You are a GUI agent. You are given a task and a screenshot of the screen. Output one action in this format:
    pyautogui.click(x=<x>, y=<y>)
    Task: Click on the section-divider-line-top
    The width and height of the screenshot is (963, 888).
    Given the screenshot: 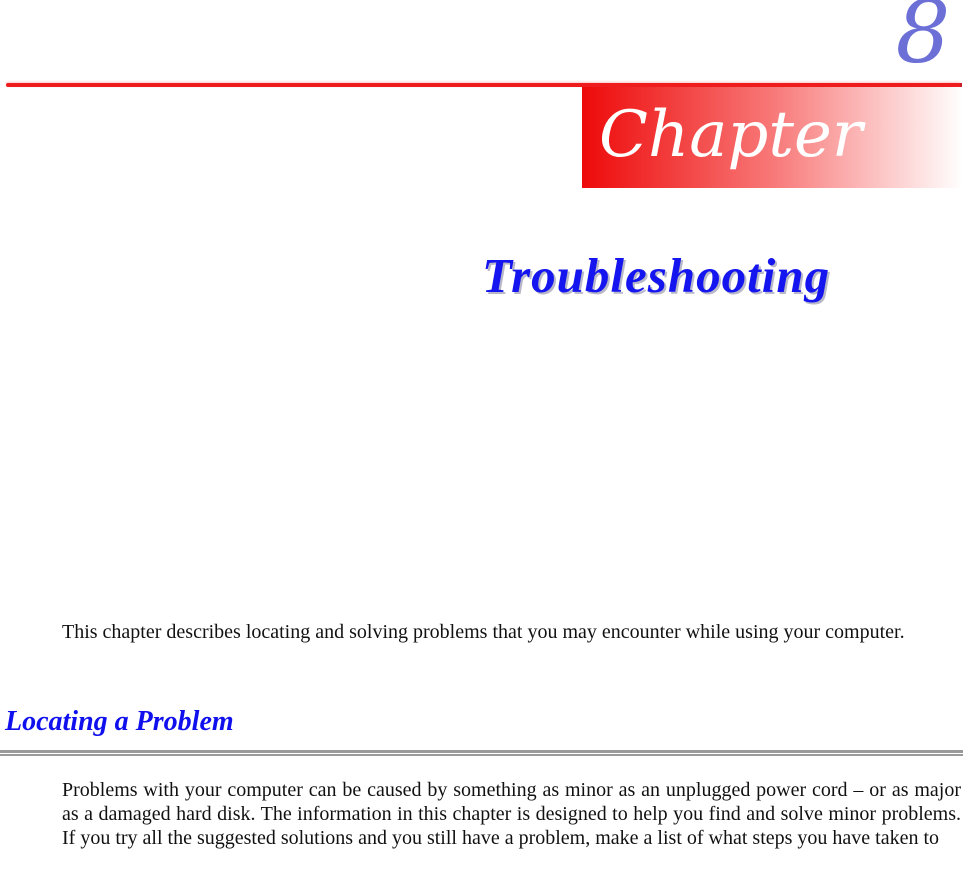 What is the action you would take?
    pyautogui.click(x=481, y=751)
    